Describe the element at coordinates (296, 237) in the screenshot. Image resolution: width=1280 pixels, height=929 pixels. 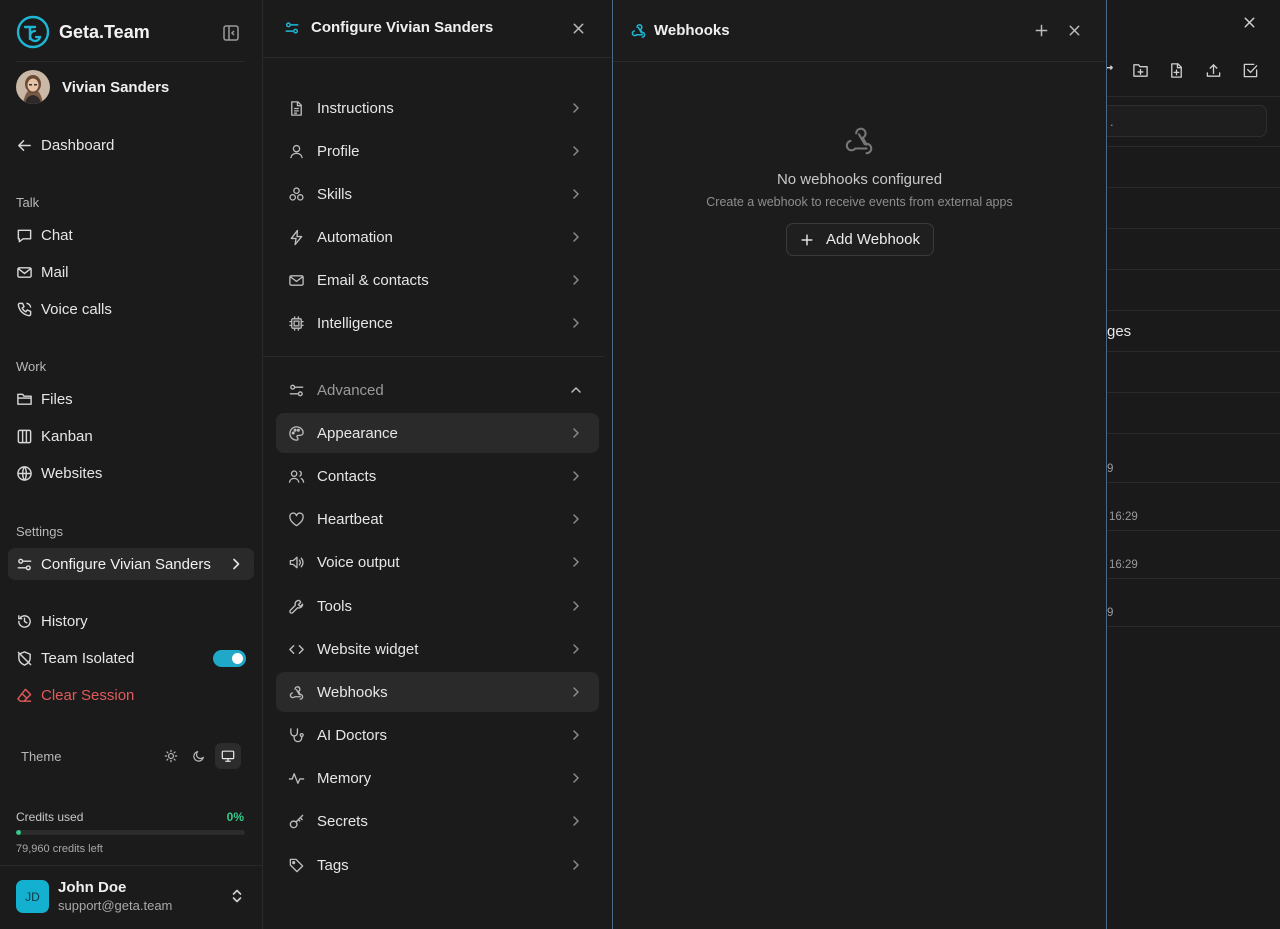
I see `bolt-icon` at that location.